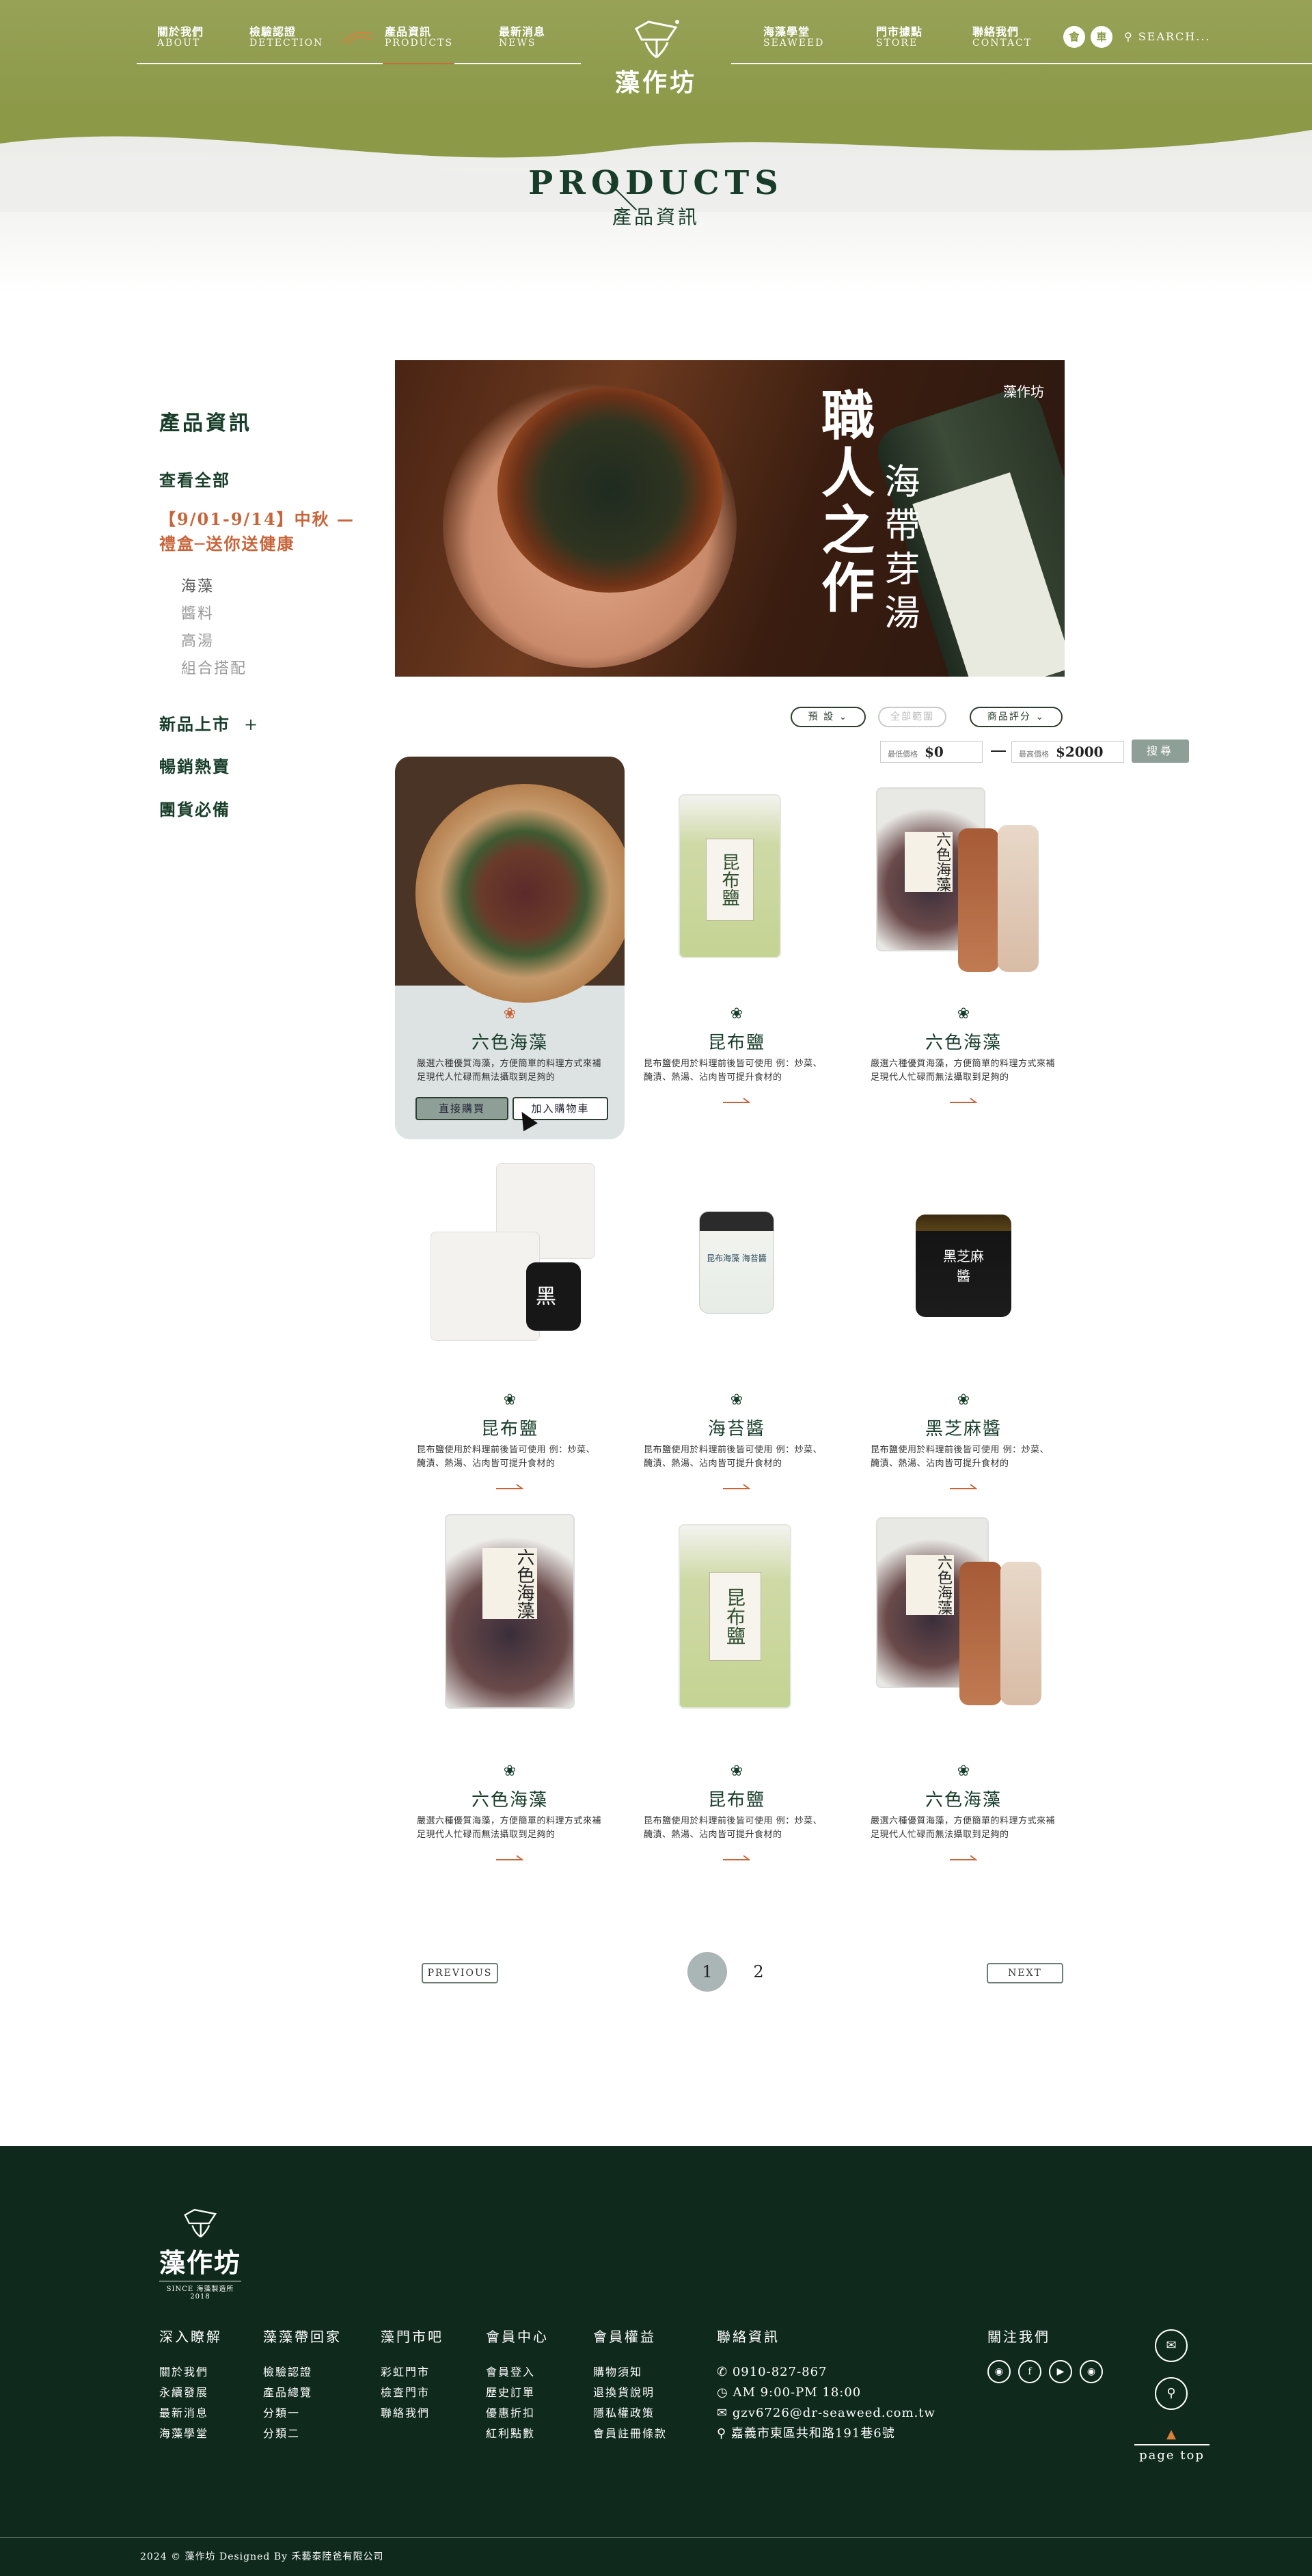 The width and height of the screenshot is (1312, 2576). I want to click on footer-link: 海藻學堂, so click(190, 2434).